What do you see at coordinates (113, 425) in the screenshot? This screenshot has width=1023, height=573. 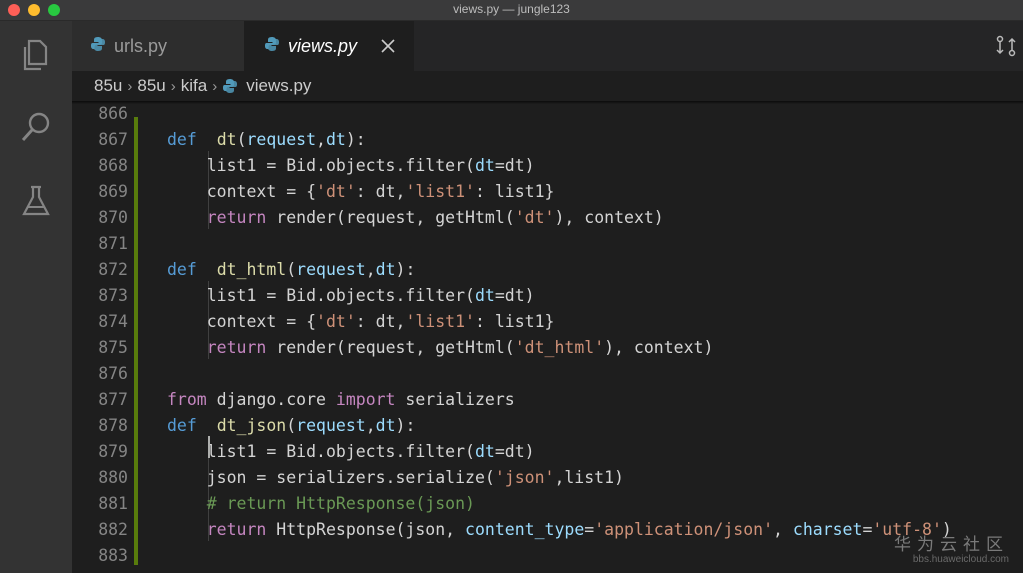 I see `line-number: 878` at bounding box center [113, 425].